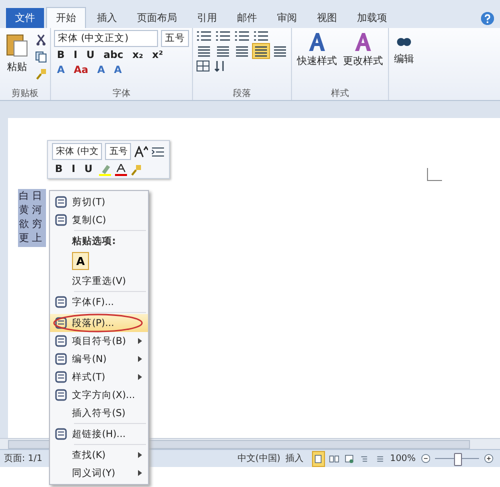  I want to click on ribbon-tab: 页面布局, so click(157, 18).